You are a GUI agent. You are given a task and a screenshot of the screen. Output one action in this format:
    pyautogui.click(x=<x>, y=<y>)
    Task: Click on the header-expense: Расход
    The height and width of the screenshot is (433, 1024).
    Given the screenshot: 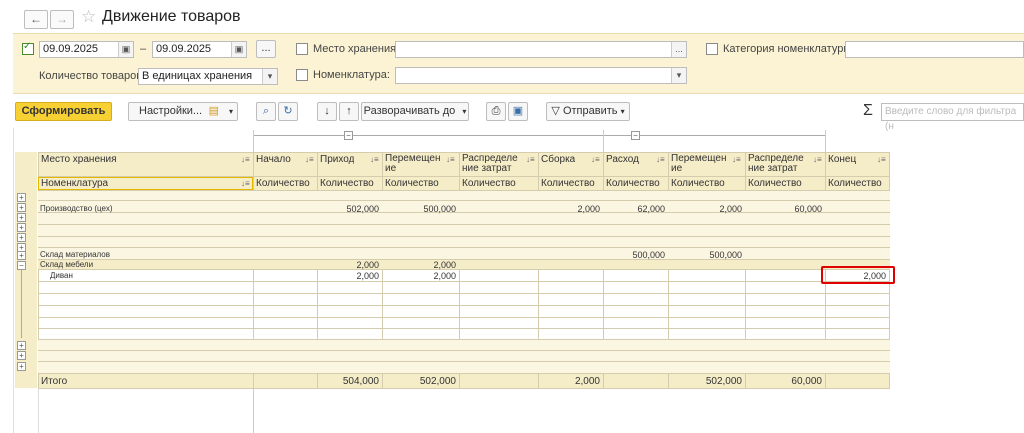 What is the action you would take?
    pyautogui.click(x=622, y=159)
    